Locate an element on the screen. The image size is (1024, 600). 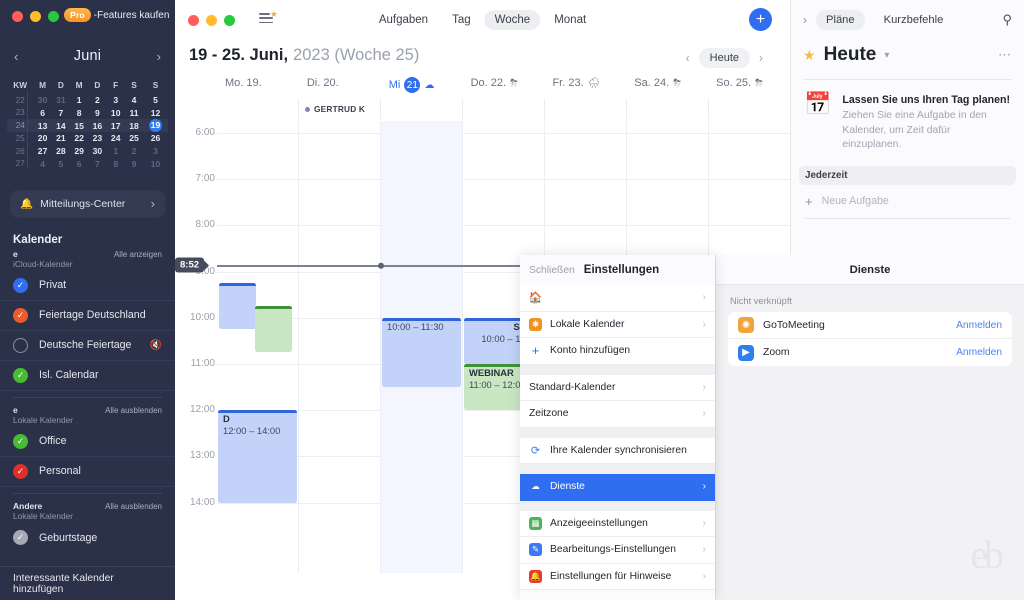
mini-cal-day: 23 is located at coordinates (97, 138).